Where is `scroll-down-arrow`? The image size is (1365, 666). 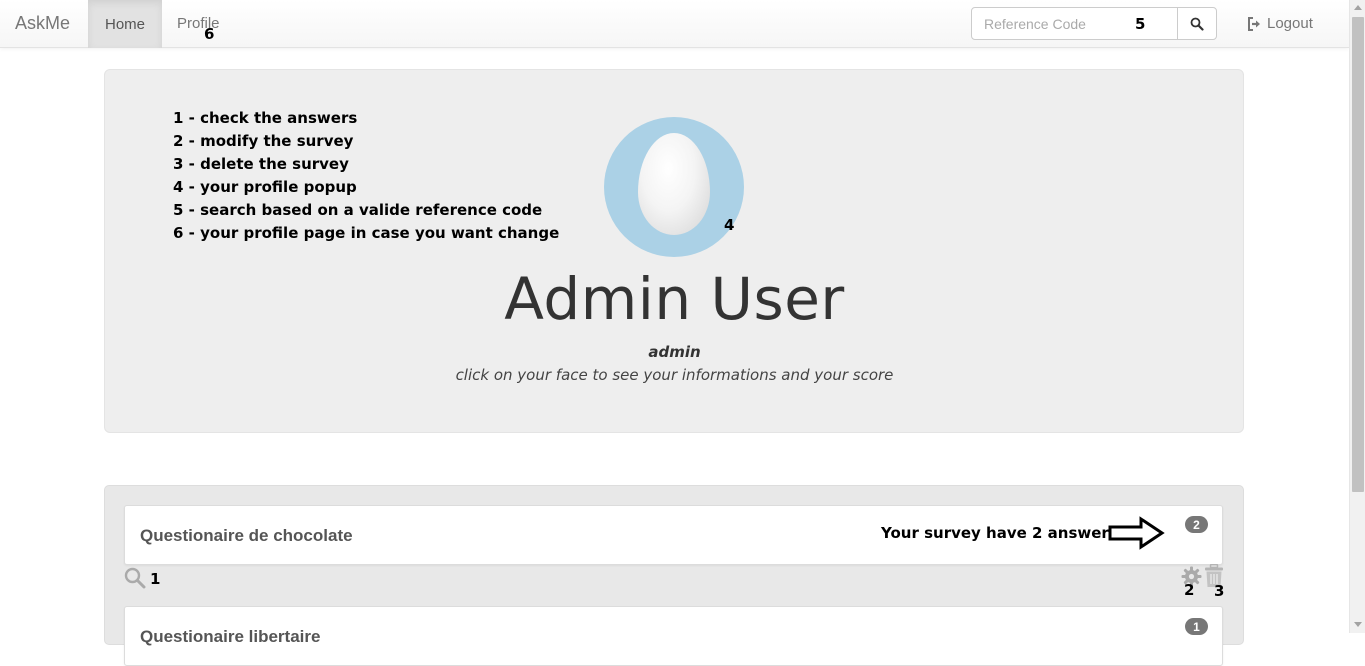
scroll-down-arrow is located at coordinates (1358, 624).